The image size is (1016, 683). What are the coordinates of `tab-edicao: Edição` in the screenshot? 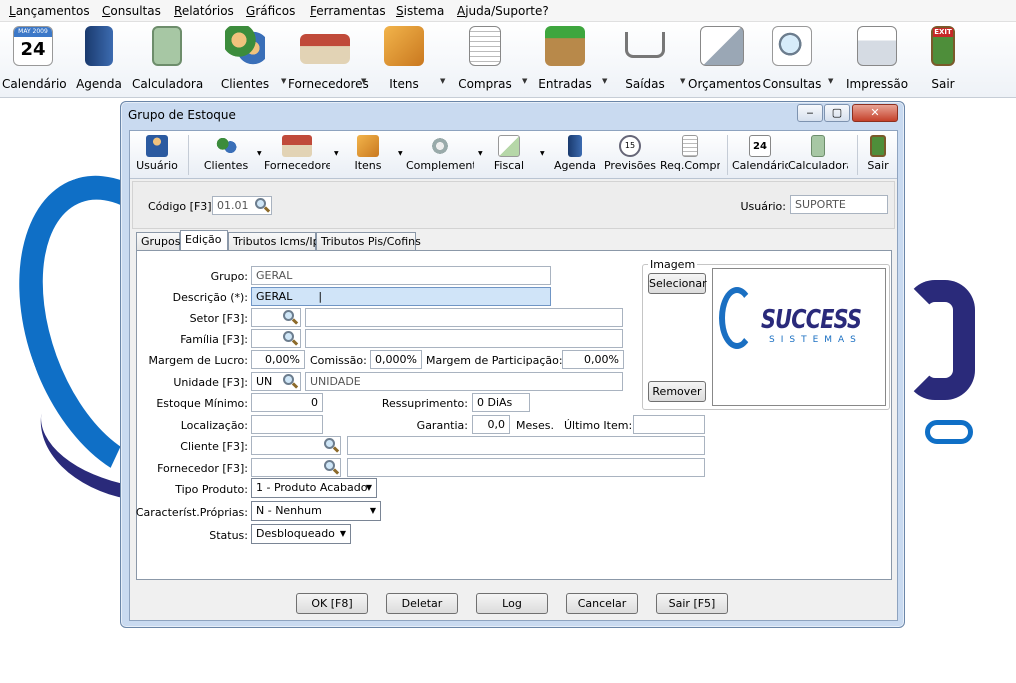 It's located at (204, 240).